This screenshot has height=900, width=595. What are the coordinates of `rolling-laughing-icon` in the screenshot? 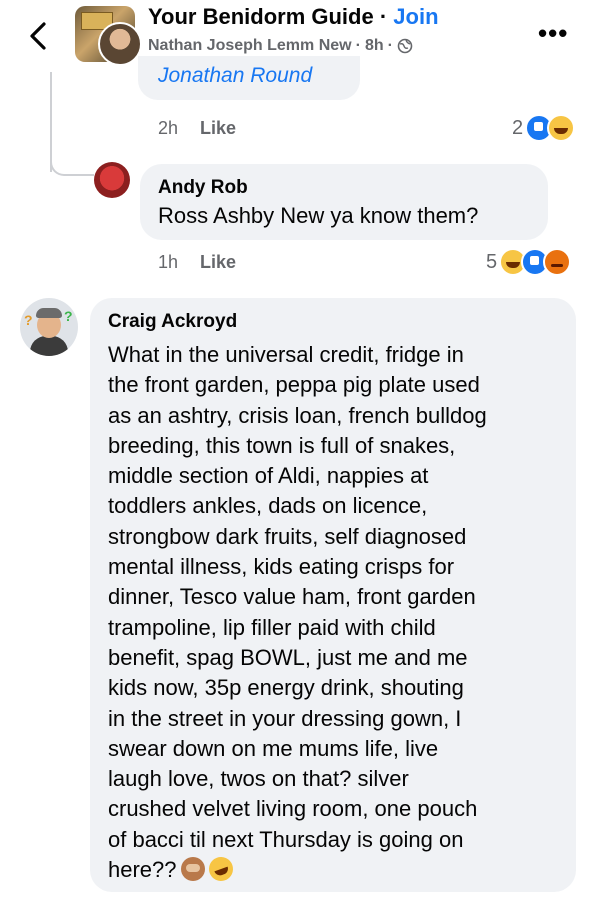 It's located at (220, 869).